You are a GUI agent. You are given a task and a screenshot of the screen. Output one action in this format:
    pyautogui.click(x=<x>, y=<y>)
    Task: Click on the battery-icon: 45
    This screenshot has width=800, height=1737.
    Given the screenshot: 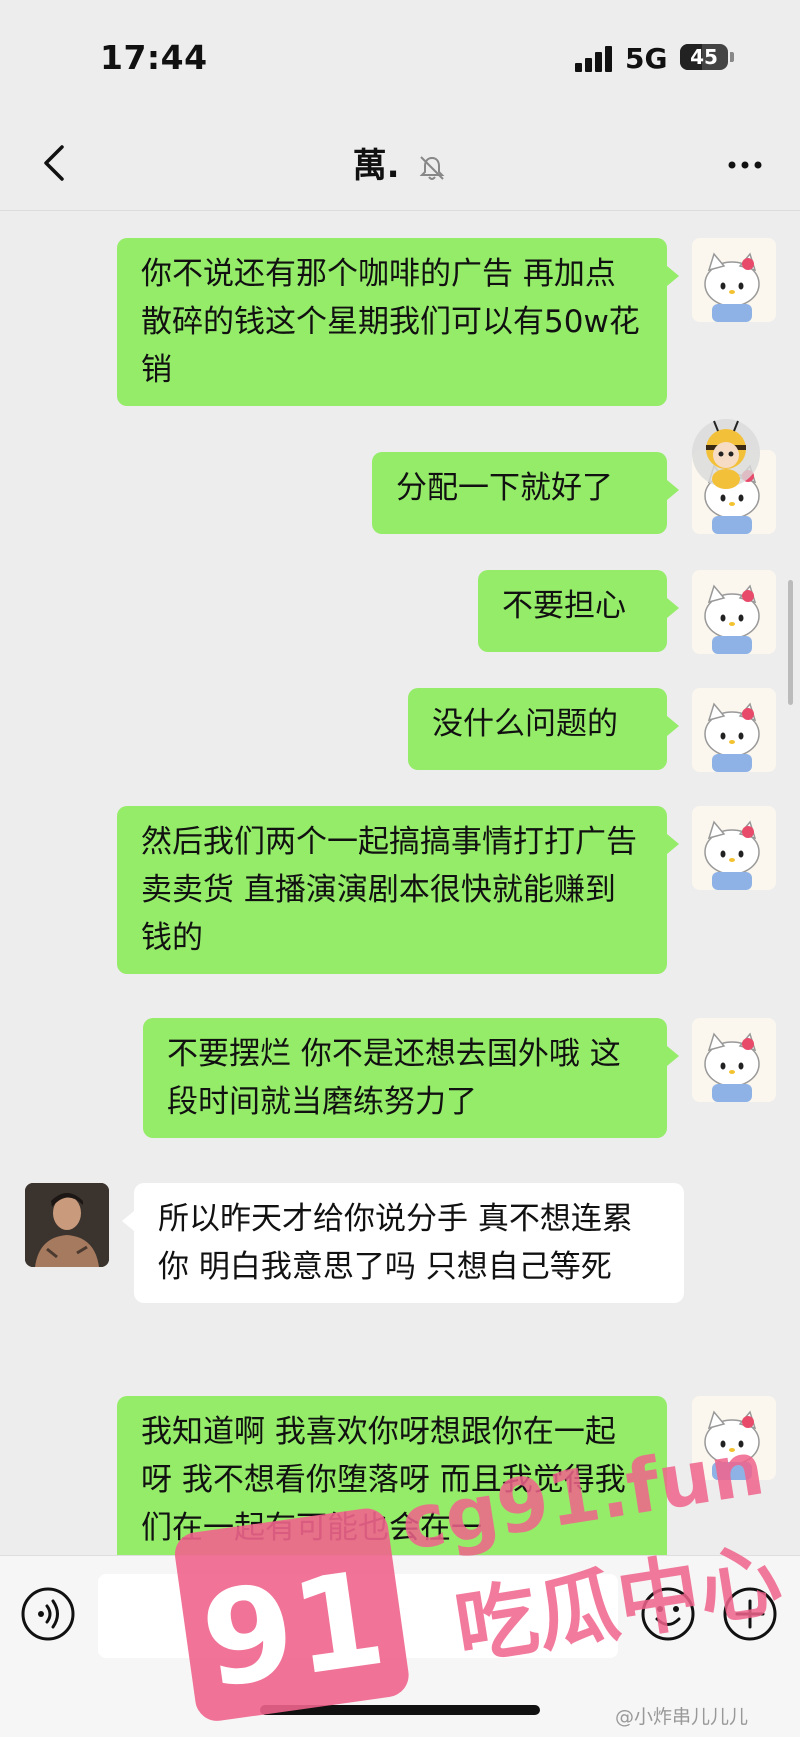 What is the action you would take?
    pyautogui.click(x=704, y=57)
    